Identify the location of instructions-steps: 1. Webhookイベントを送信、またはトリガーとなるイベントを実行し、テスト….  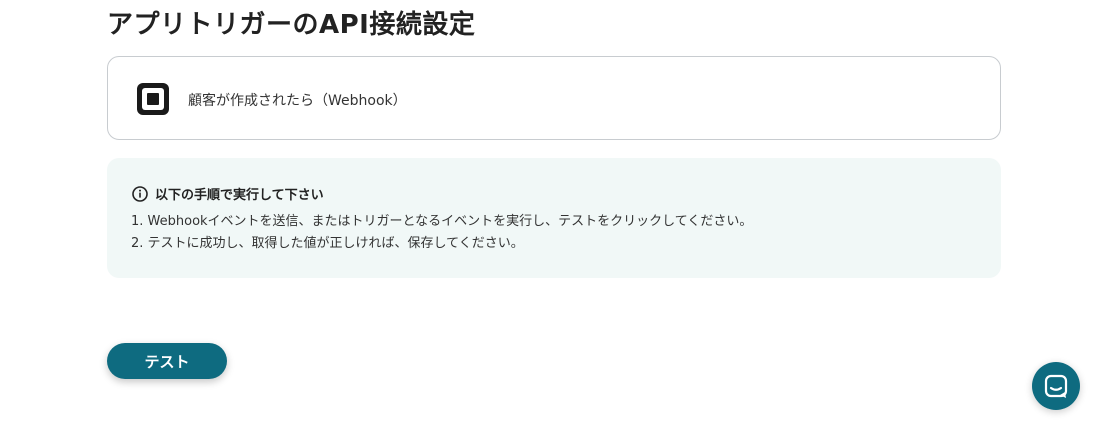
(441, 233).